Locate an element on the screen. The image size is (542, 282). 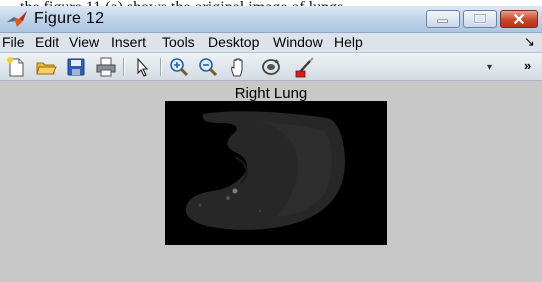
figure-toolbar: ▾ » is located at coordinates (271, 67).